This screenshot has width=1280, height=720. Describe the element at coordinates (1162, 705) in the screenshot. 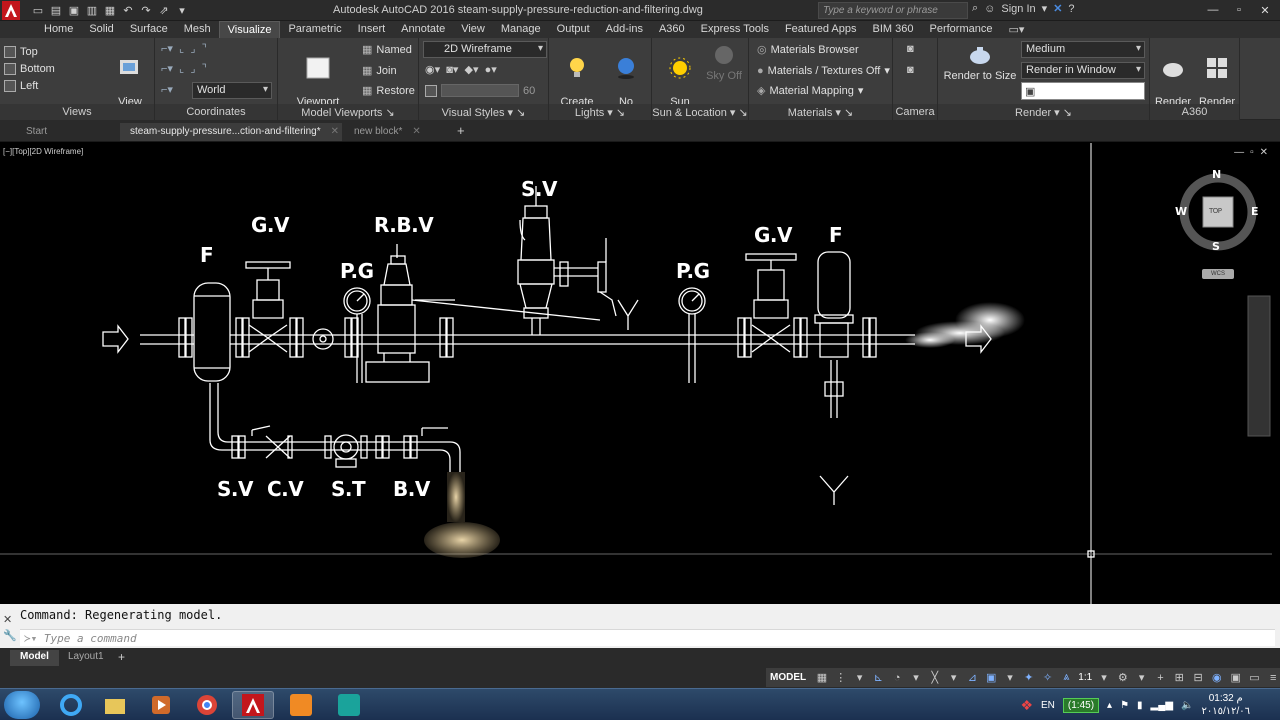

I see `tray-network-icon: ▂▄▆` at that location.